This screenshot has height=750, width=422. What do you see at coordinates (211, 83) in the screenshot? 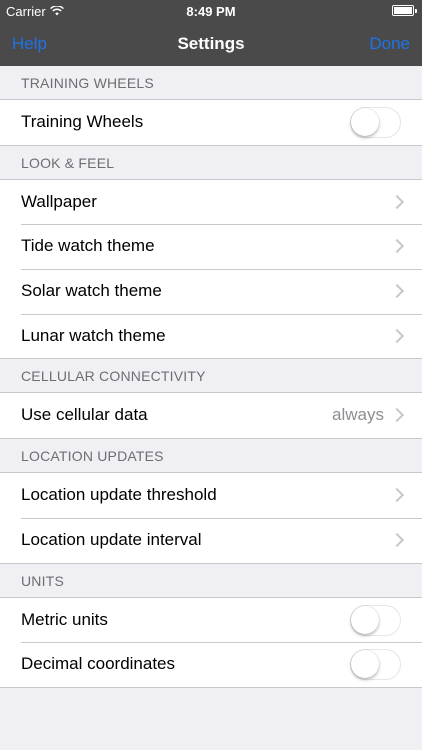
I see `section-header-training-wheels: TRAINING WHEELS` at bounding box center [211, 83].